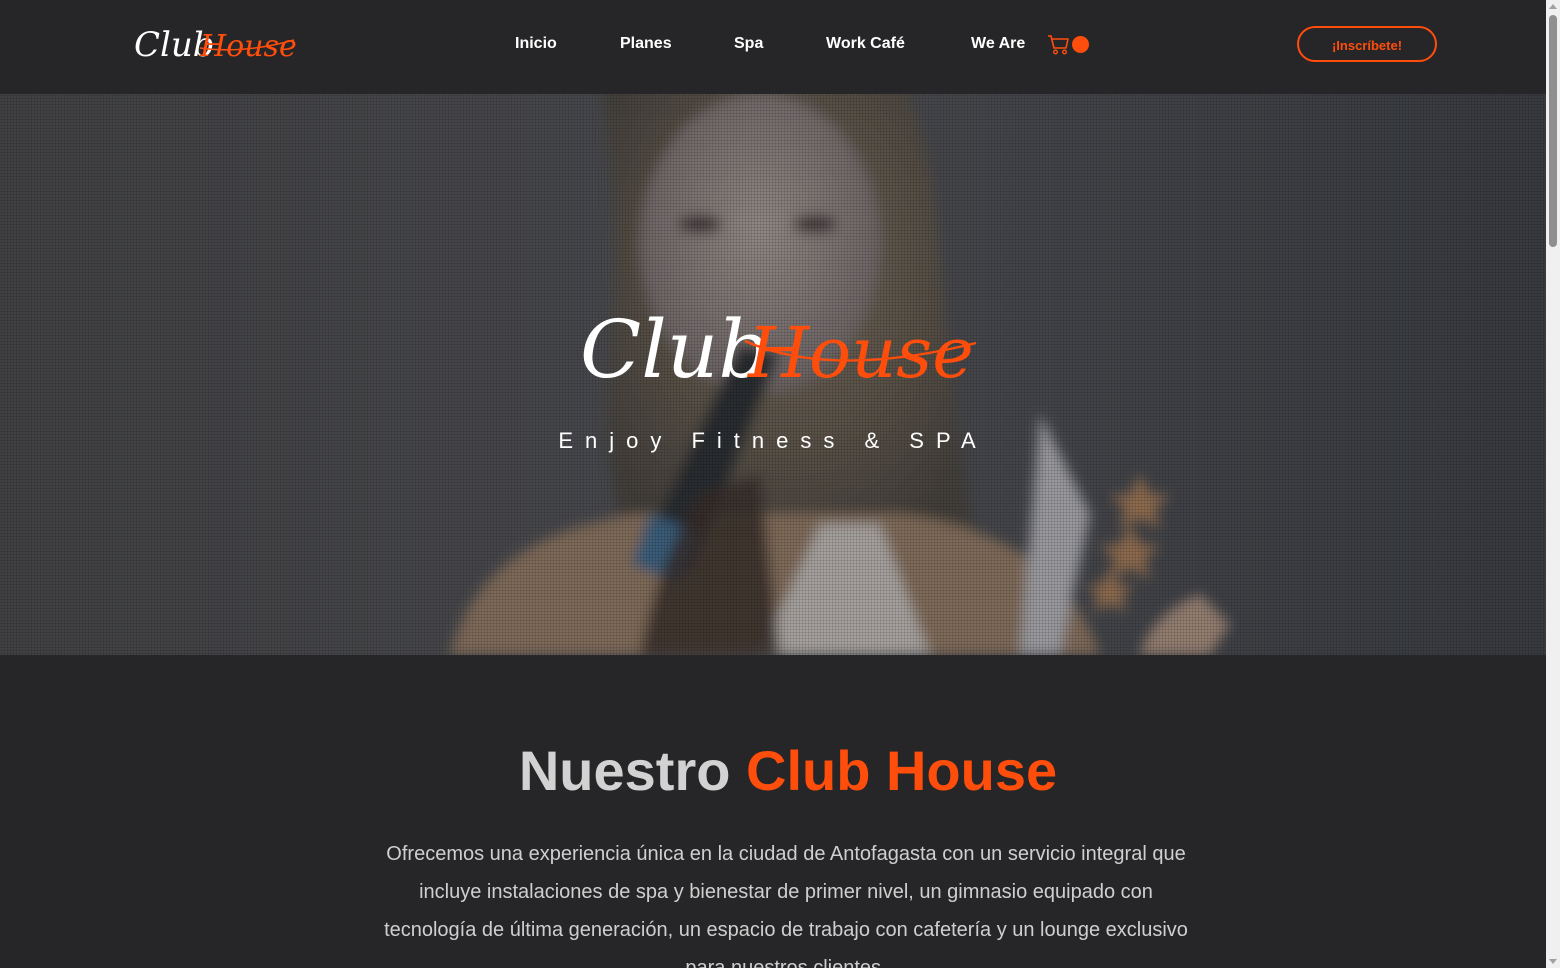  I want to click on section-title: Nuestro Club House, so click(780, 771).